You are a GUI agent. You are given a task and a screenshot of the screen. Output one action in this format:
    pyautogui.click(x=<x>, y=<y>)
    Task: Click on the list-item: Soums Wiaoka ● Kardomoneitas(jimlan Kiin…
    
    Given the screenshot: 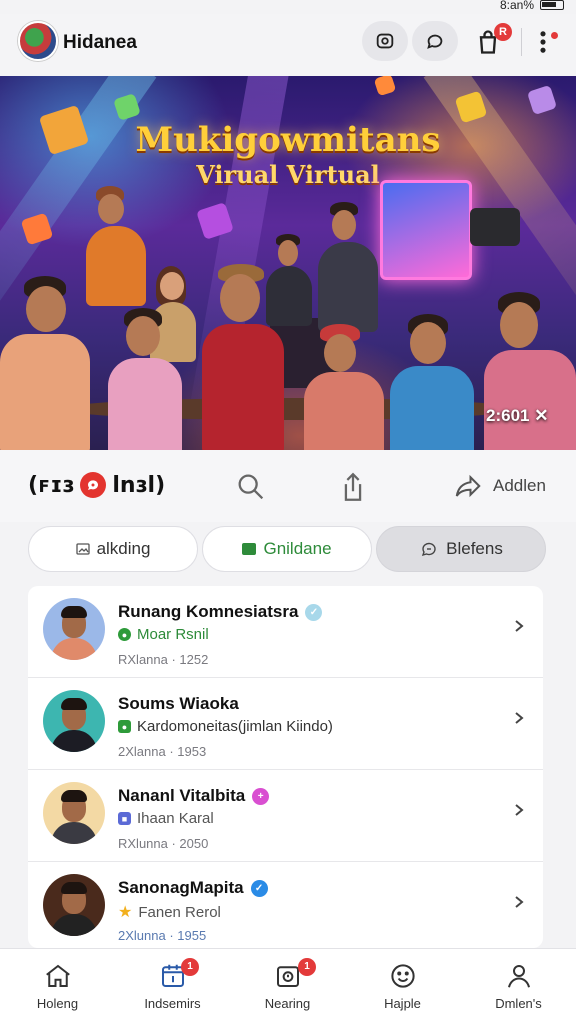 What is the action you would take?
    pyautogui.click(x=285, y=723)
    